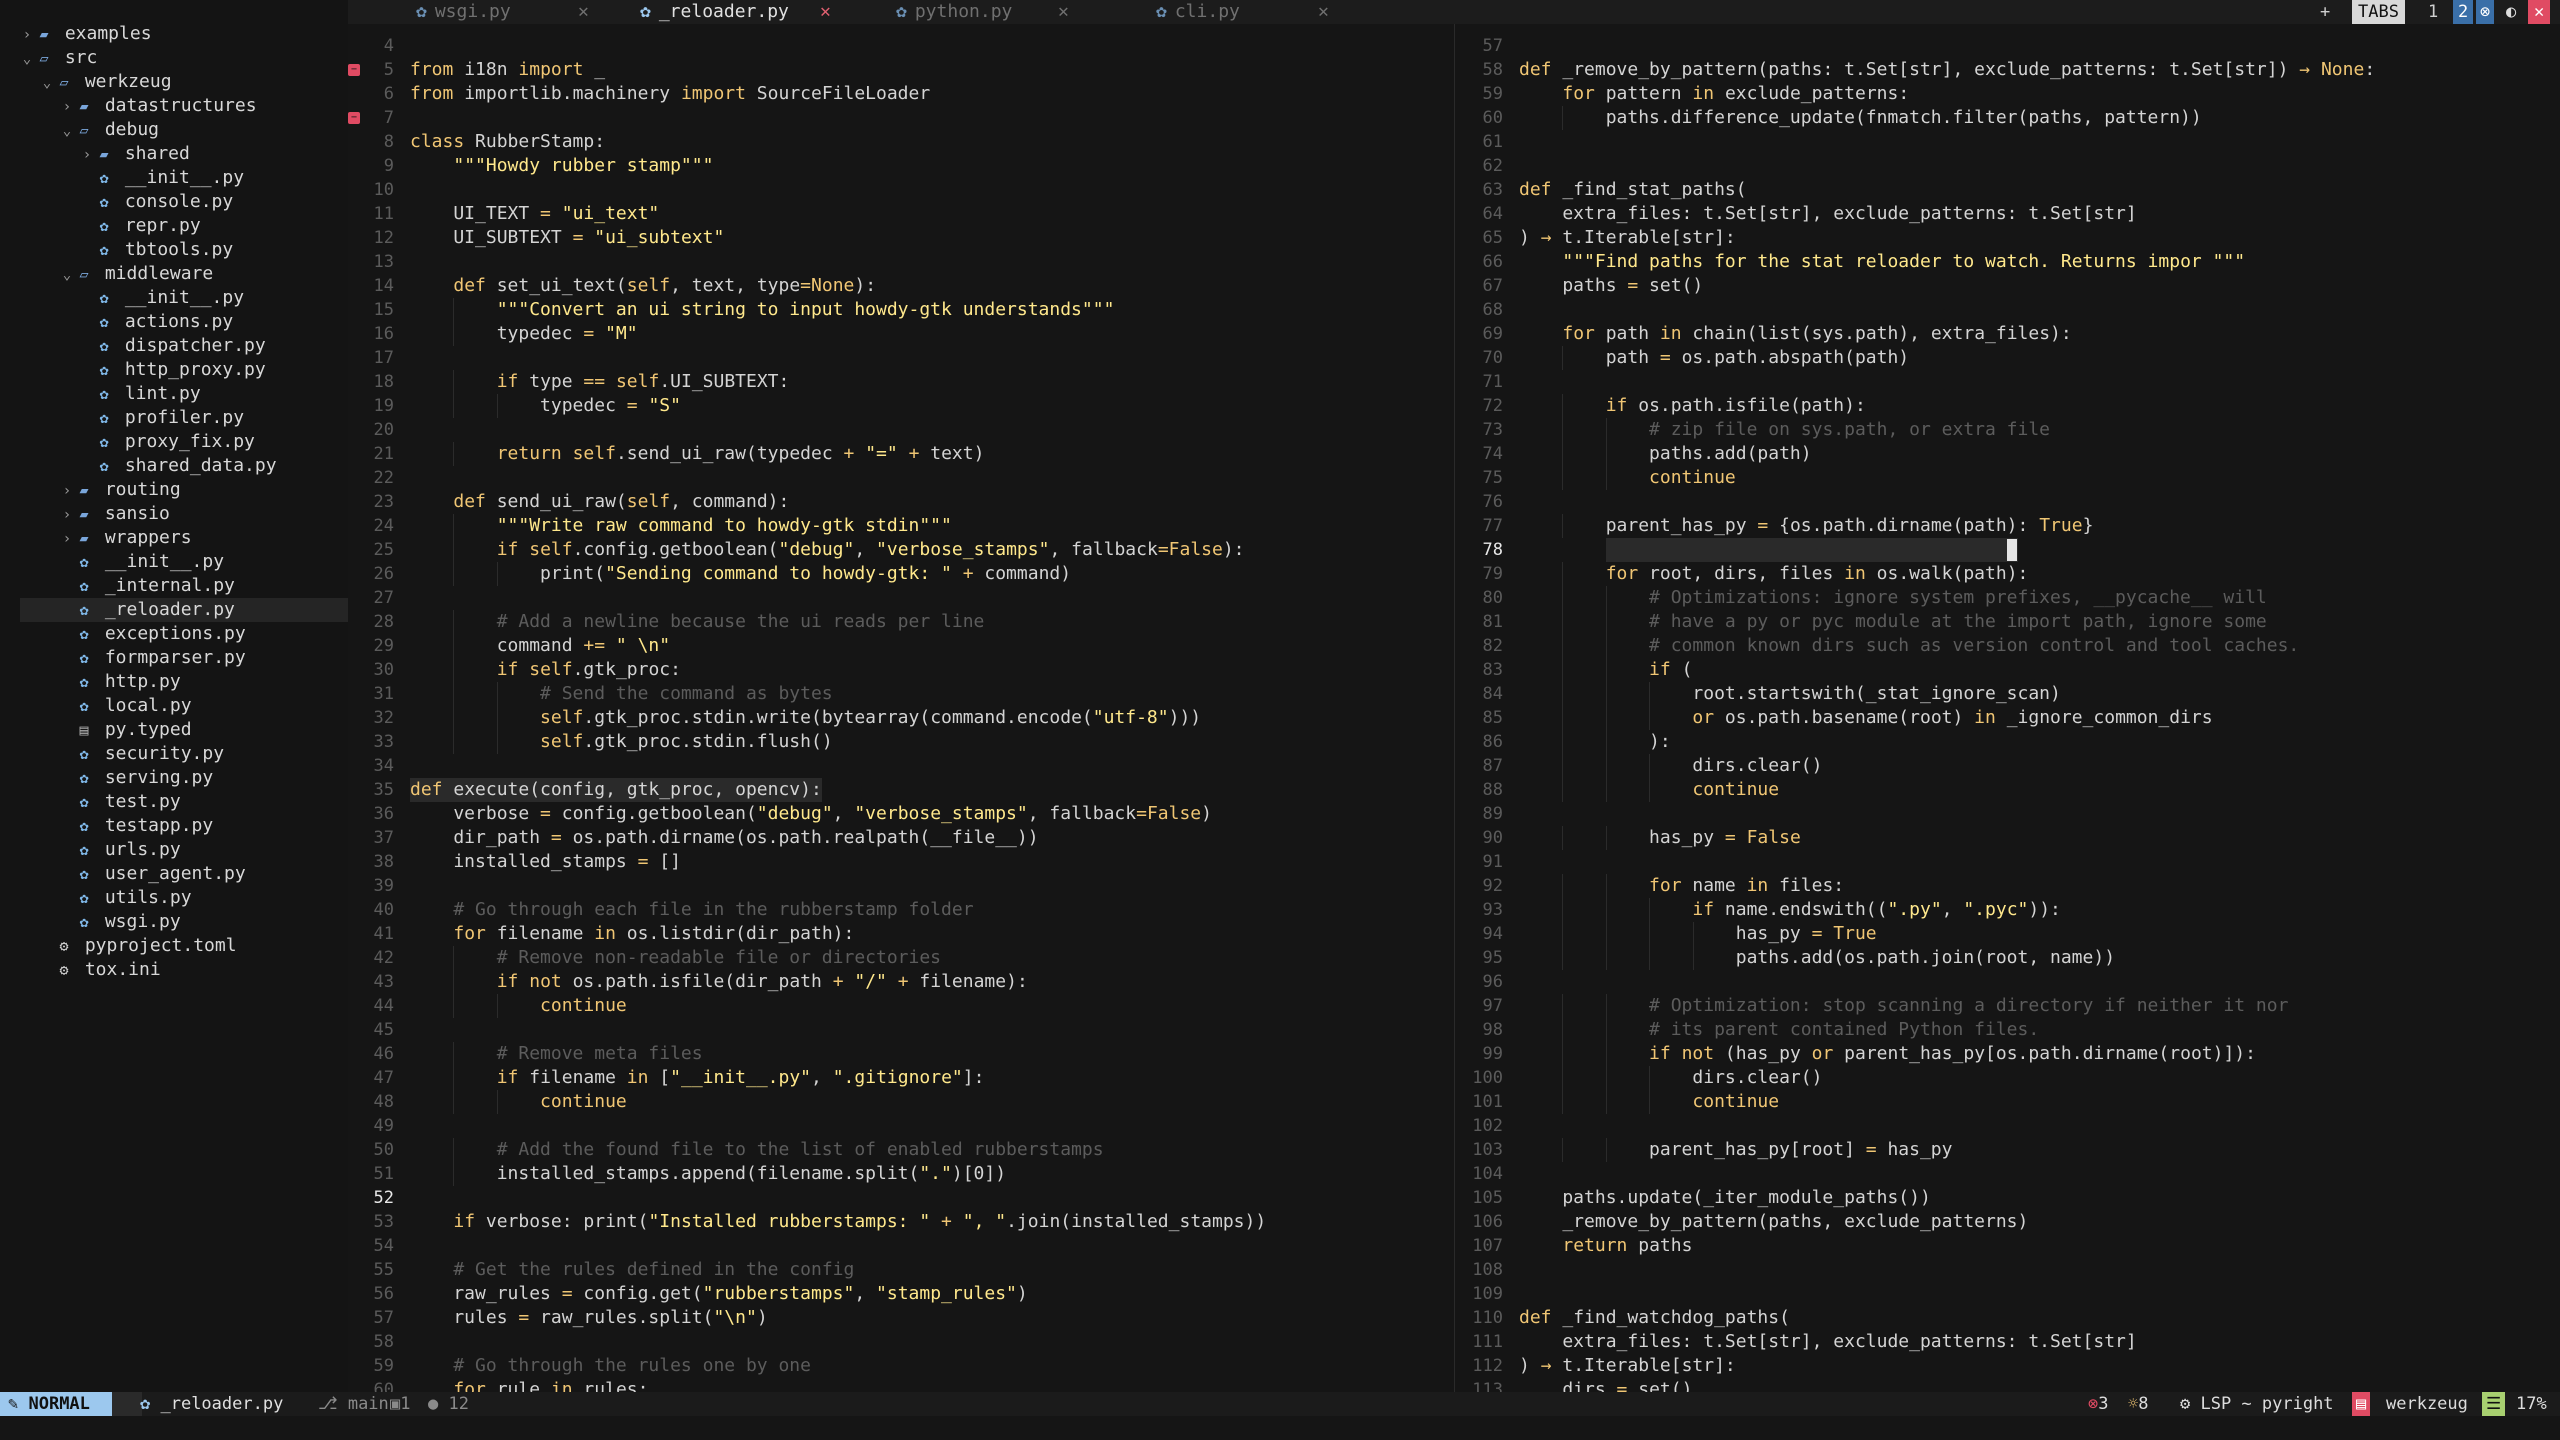  Describe the element at coordinates (643, 286) in the screenshot. I see `code-line: def set_ui_text(self, text, type=None):` at that location.